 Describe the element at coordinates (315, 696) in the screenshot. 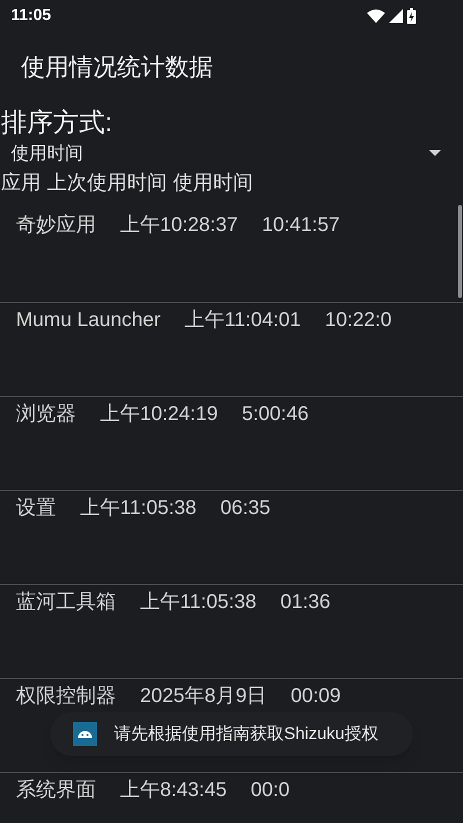

I see `table-cell-text: 00:09` at that location.